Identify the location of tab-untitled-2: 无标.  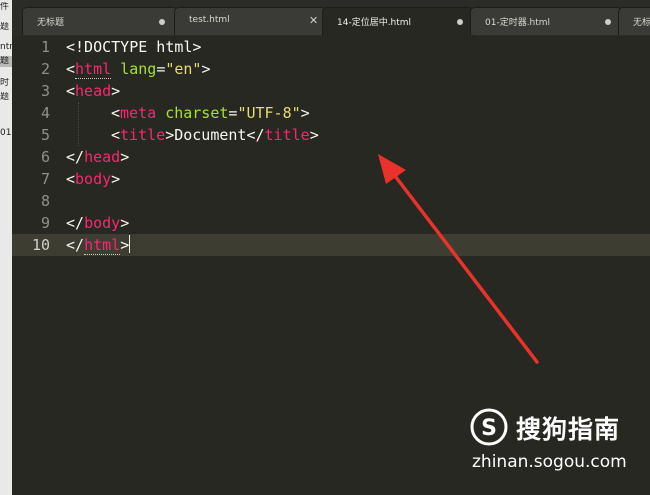
(634, 21).